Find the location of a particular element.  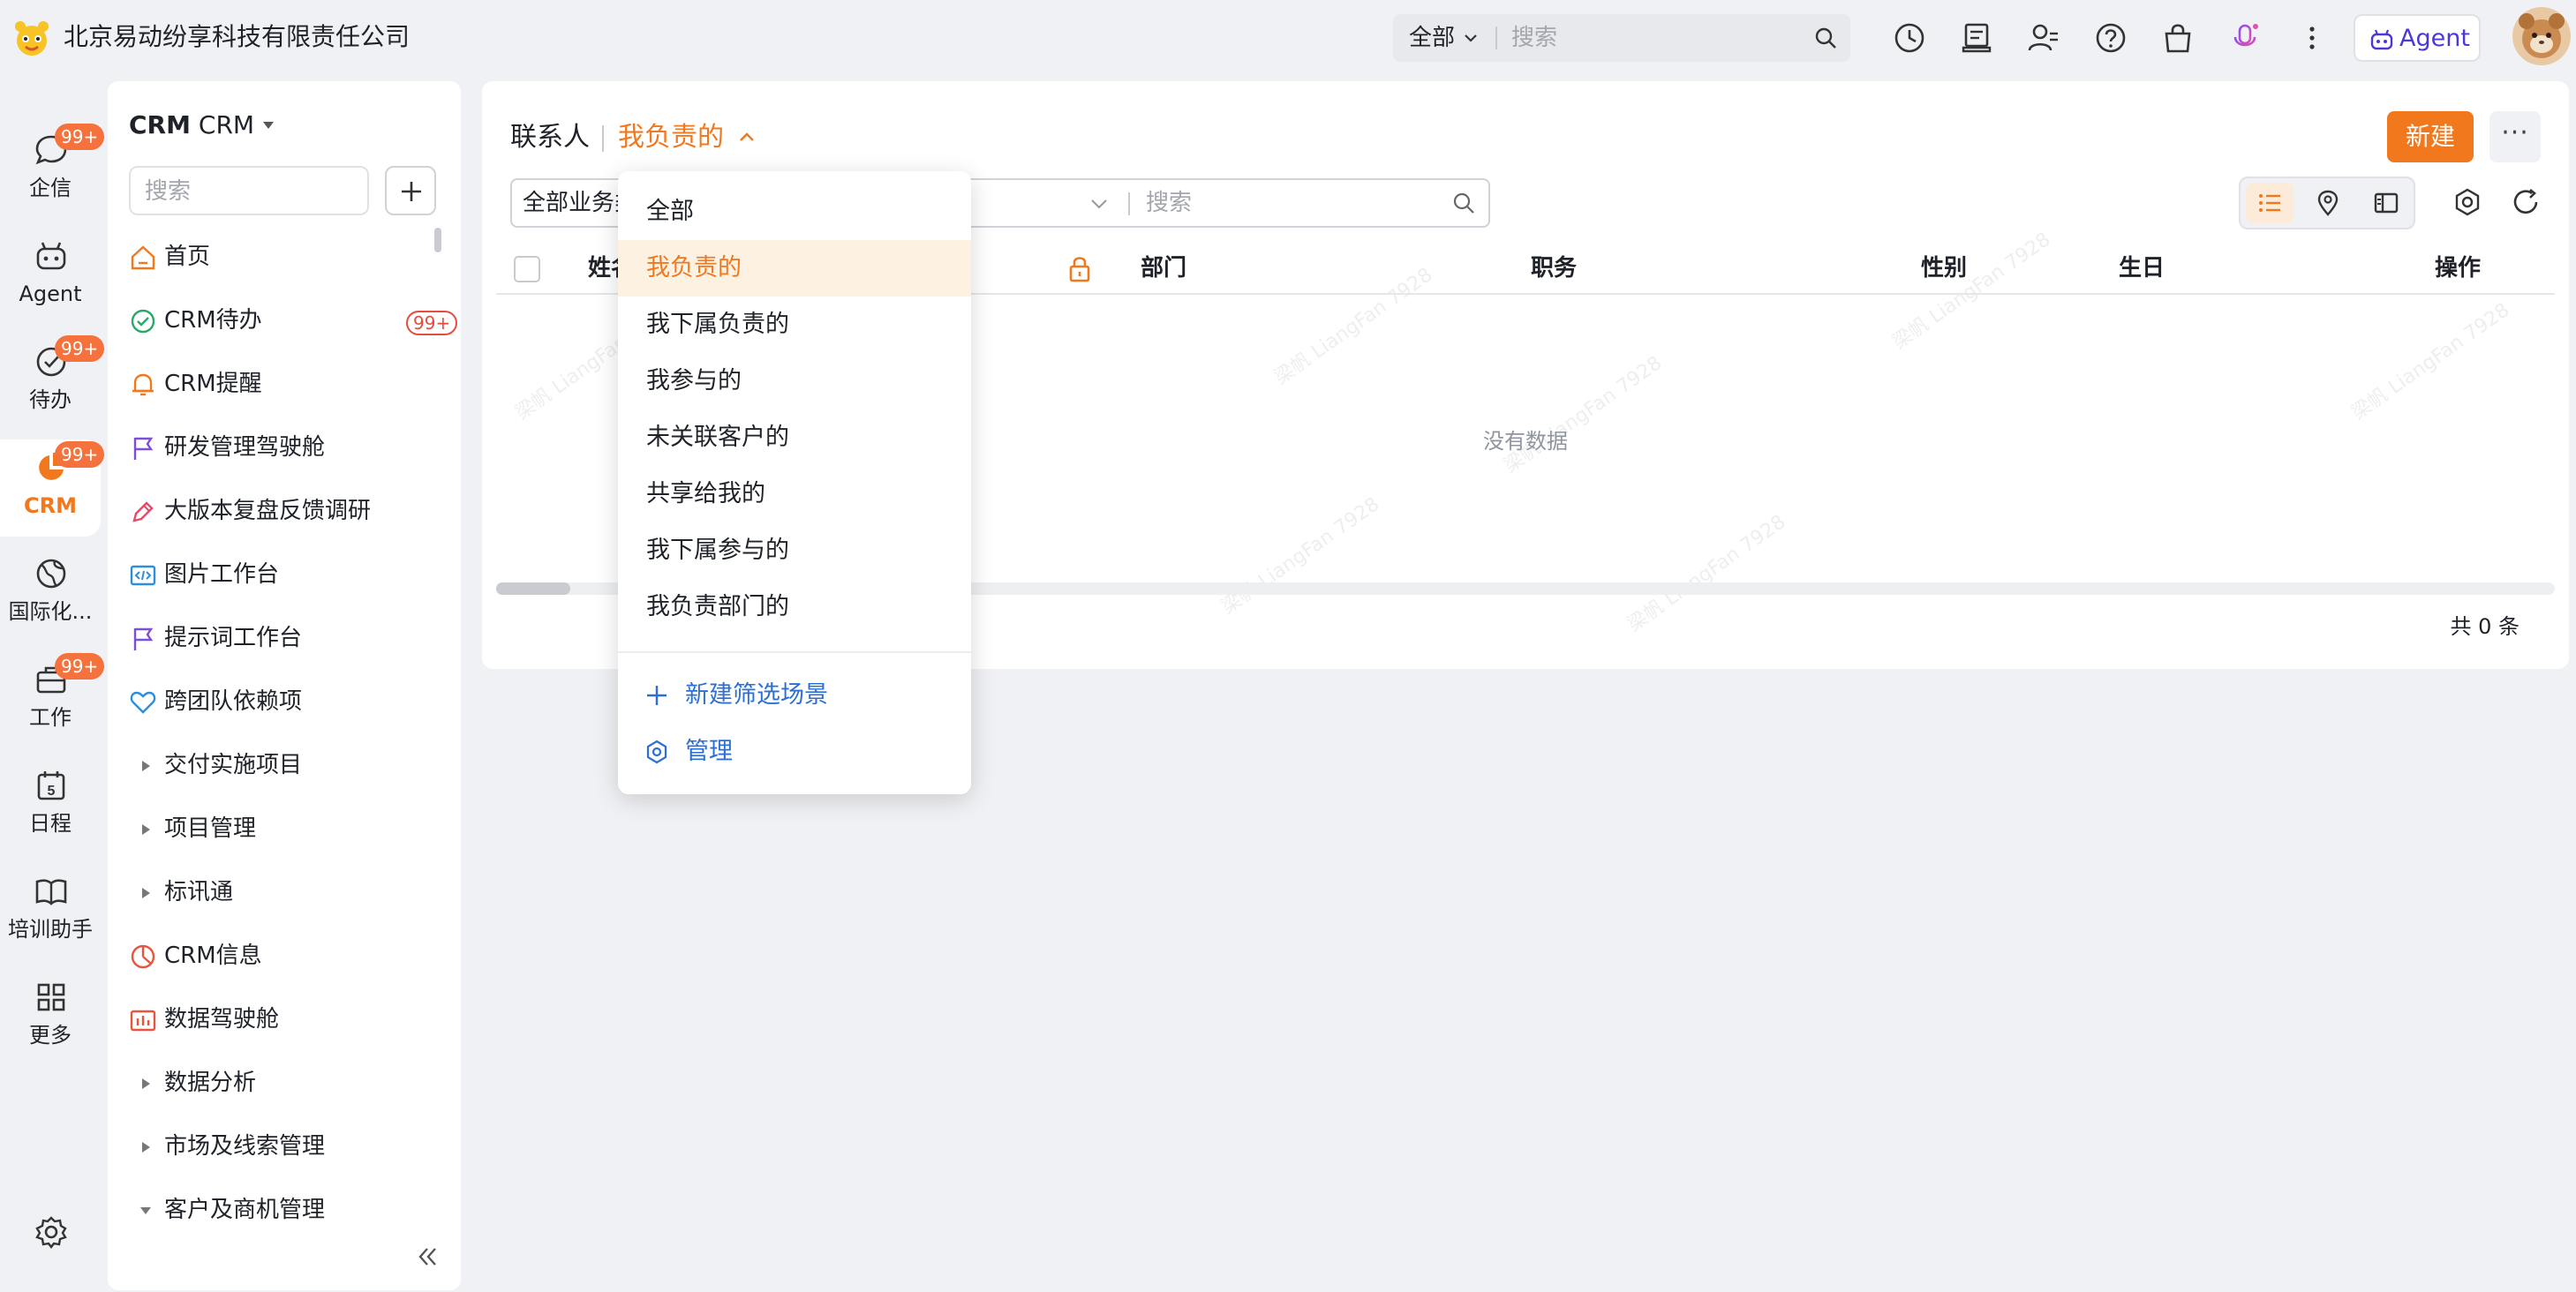

column-birthday: 生日 is located at coordinates (2142, 268).